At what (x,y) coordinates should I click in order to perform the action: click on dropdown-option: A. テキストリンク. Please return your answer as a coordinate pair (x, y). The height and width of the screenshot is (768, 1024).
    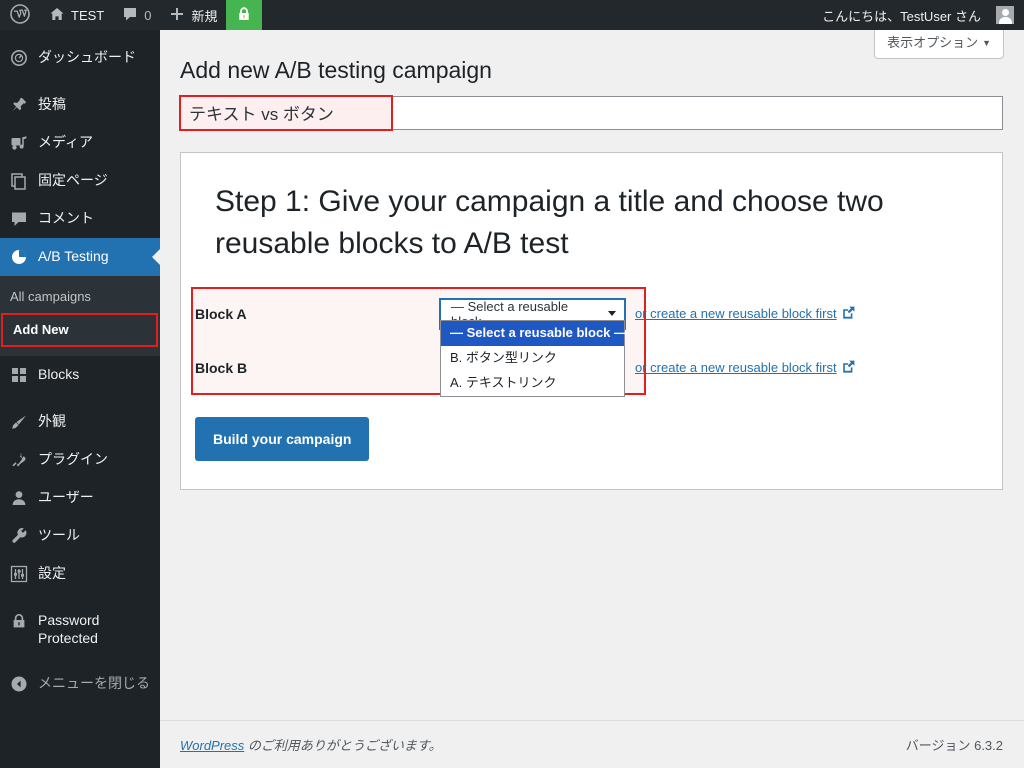
    Looking at the image, I should click on (532, 383).